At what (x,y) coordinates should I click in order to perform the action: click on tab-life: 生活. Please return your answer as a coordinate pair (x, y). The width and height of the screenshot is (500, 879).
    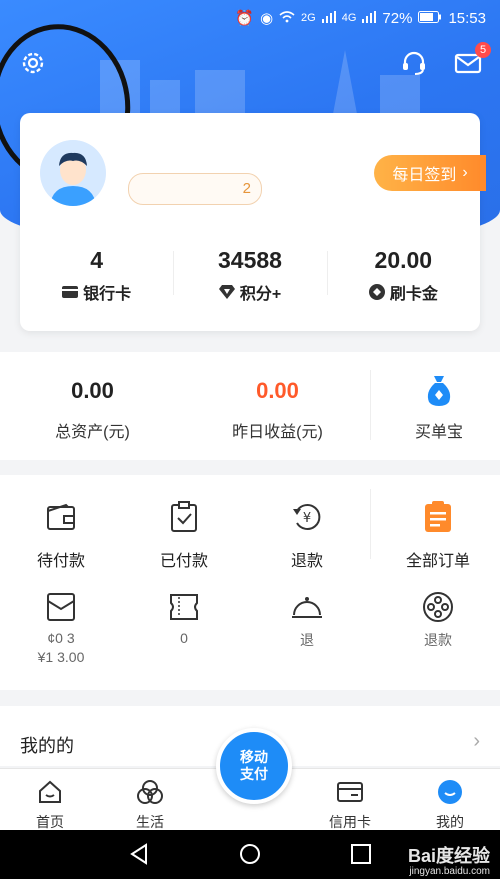
    Looking at the image, I should click on (150, 805).